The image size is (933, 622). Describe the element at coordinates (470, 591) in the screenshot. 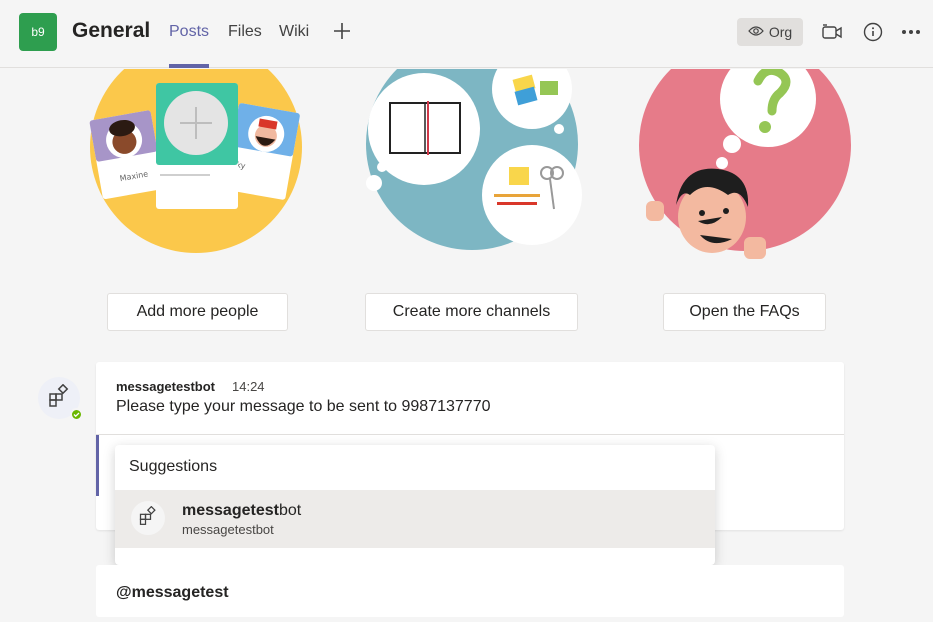

I see `compose-box: @messagetest` at that location.